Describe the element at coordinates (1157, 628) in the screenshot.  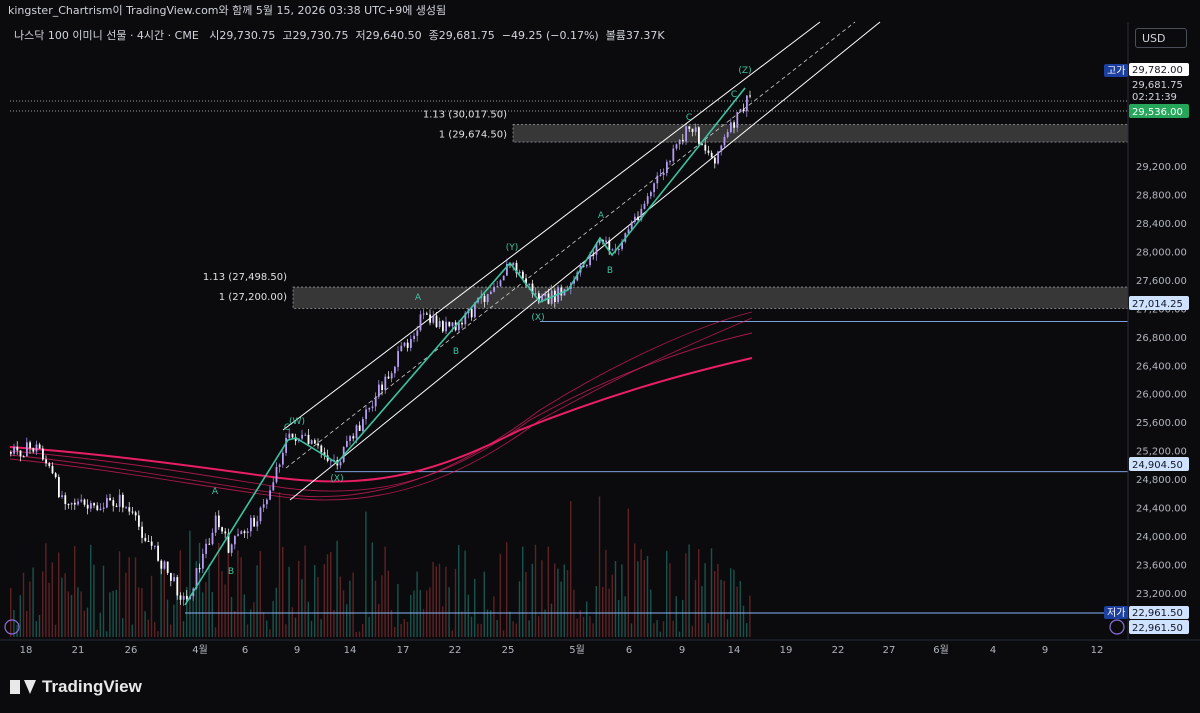
I see `low-price-label-2: 22,961.50` at that location.